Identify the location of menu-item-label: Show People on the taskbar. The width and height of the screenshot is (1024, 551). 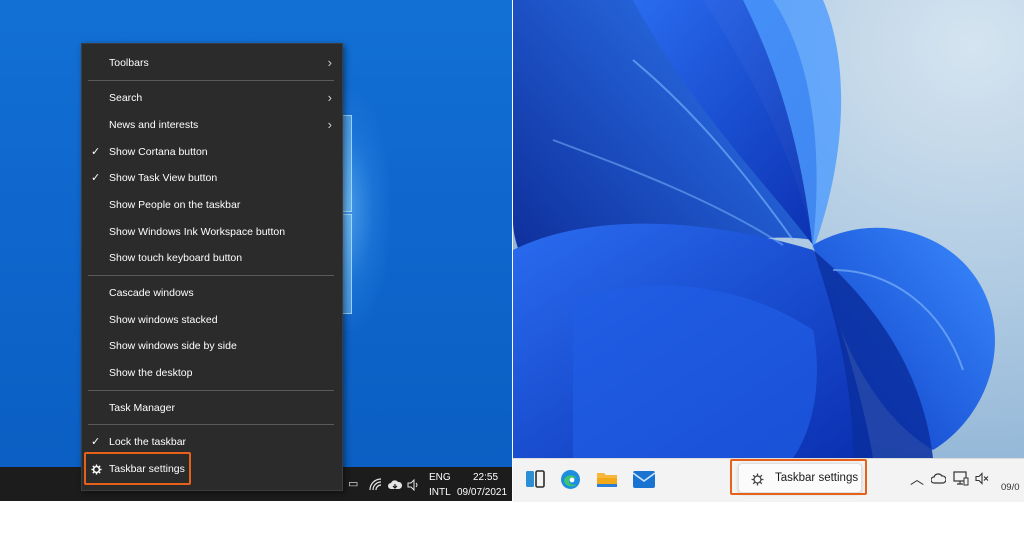
(175, 205).